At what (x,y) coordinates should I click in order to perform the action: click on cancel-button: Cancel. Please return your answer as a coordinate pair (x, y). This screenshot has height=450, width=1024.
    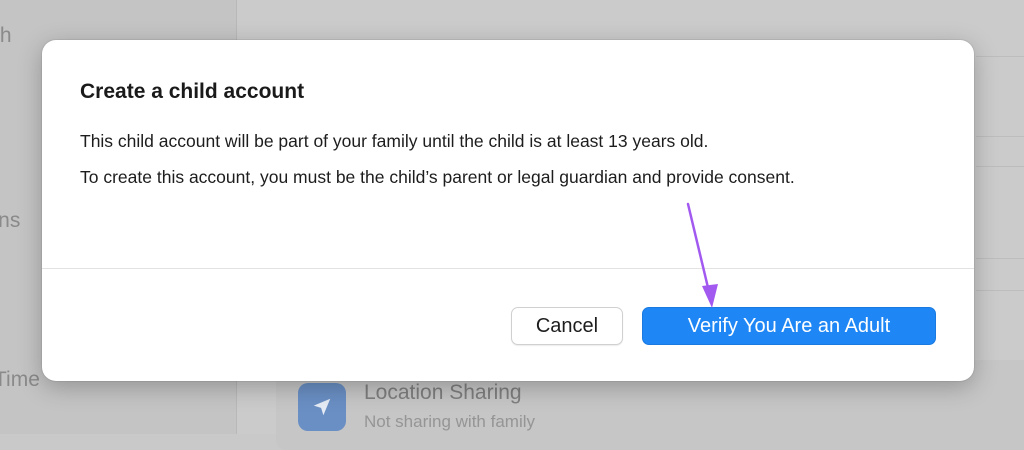
    Looking at the image, I should click on (567, 326).